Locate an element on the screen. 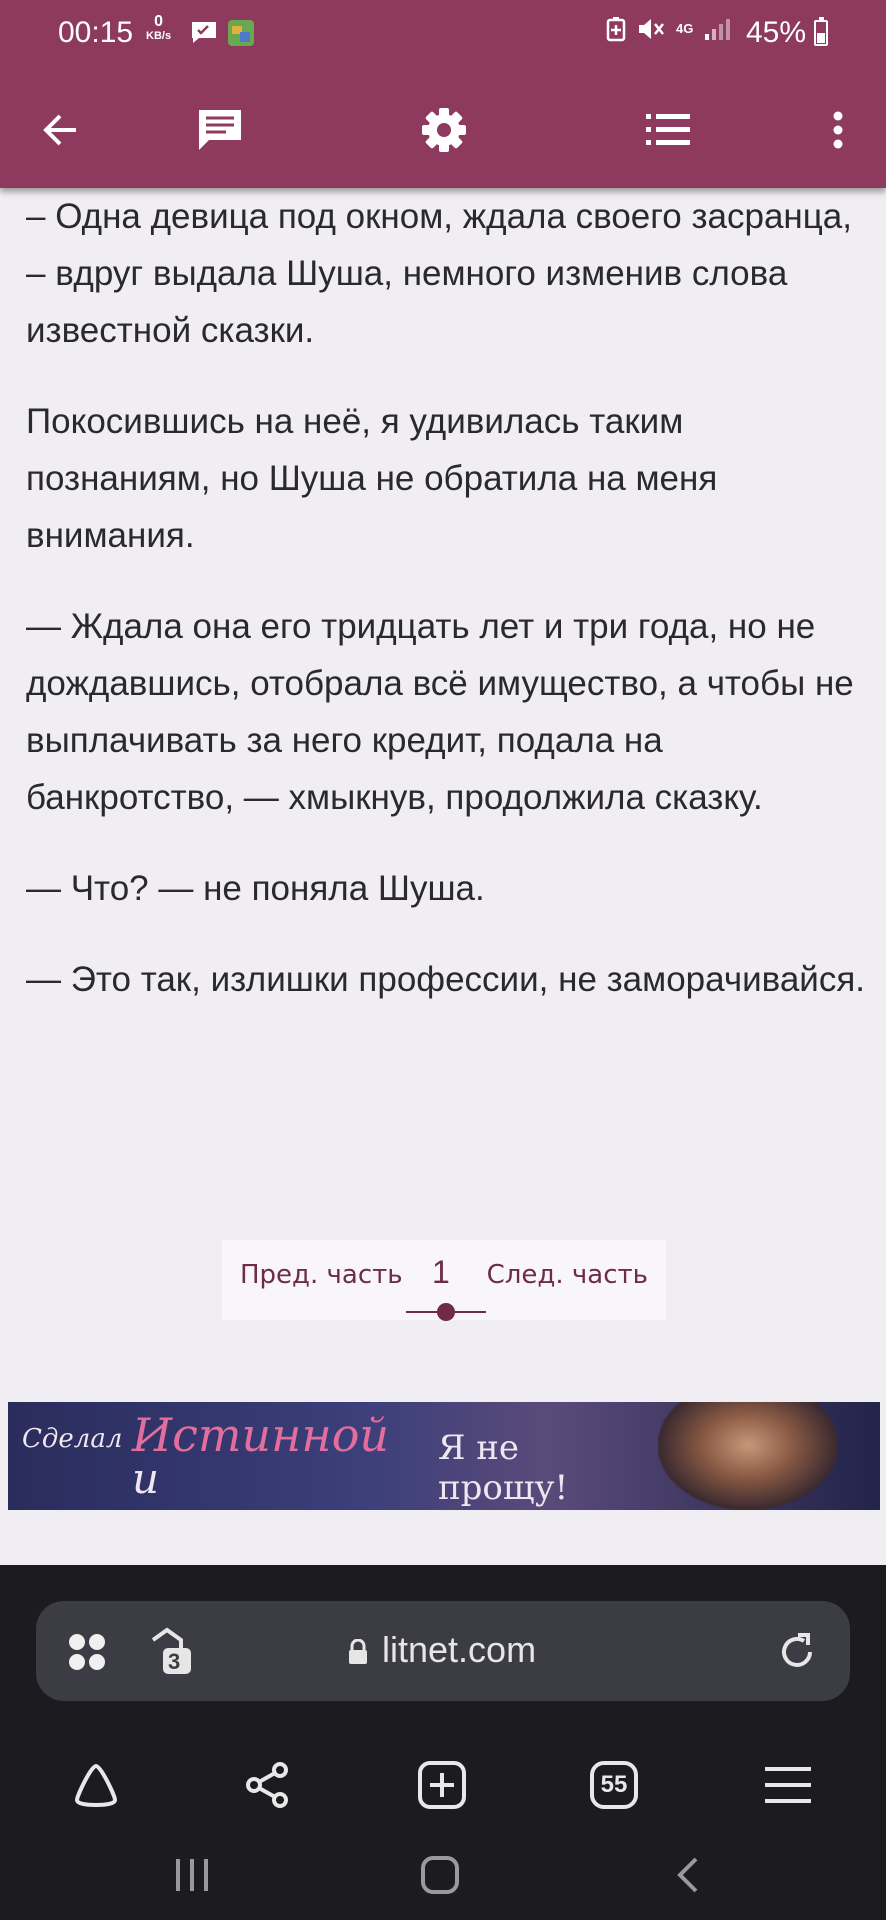 The width and height of the screenshot is (886, 1920). ad-banner: Сделал Истинной и изменил Я не прощу! is located at coordinates (444, 1456).